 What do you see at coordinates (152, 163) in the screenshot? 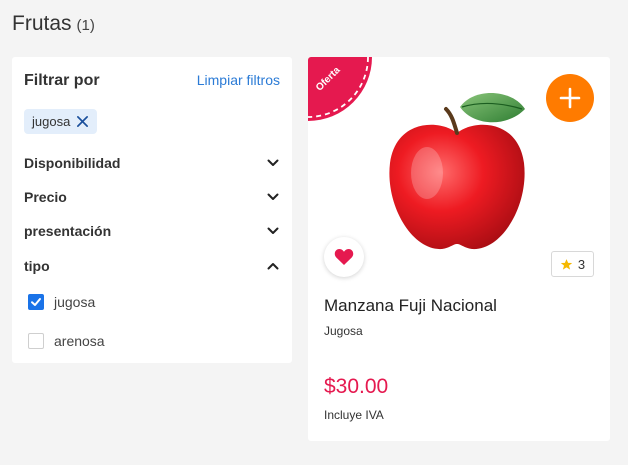
I see `facet-disponibilidad: Disponibilidad` at bounding box center [152, 163].